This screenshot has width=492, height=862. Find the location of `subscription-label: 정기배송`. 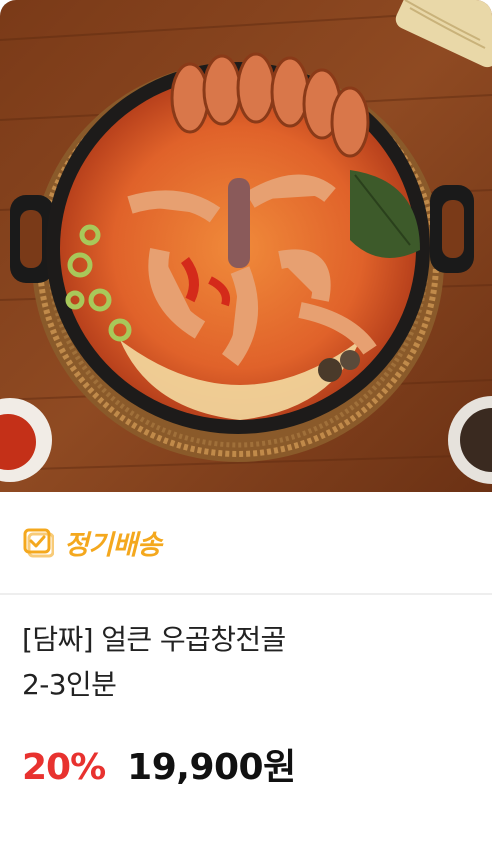

subscription-label: 정기배송 is located at coordinates (113, 545).